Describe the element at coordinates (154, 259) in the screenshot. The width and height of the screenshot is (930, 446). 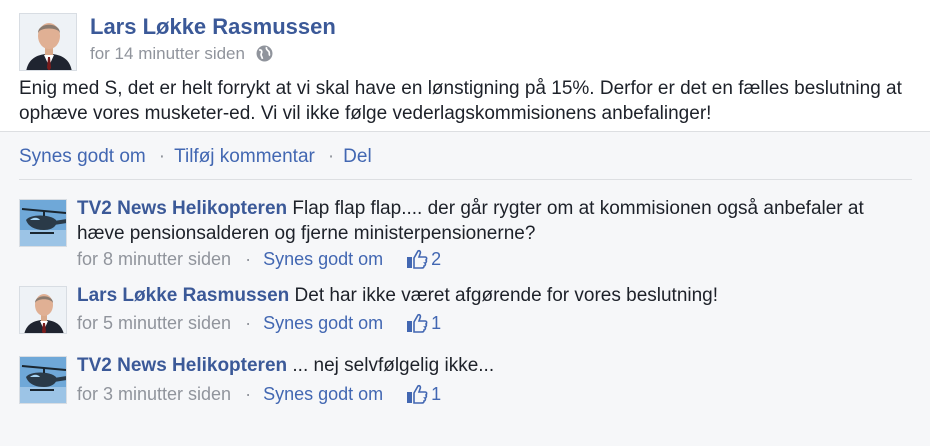
I see `comment-time: for 8 minutter siden` at that location.